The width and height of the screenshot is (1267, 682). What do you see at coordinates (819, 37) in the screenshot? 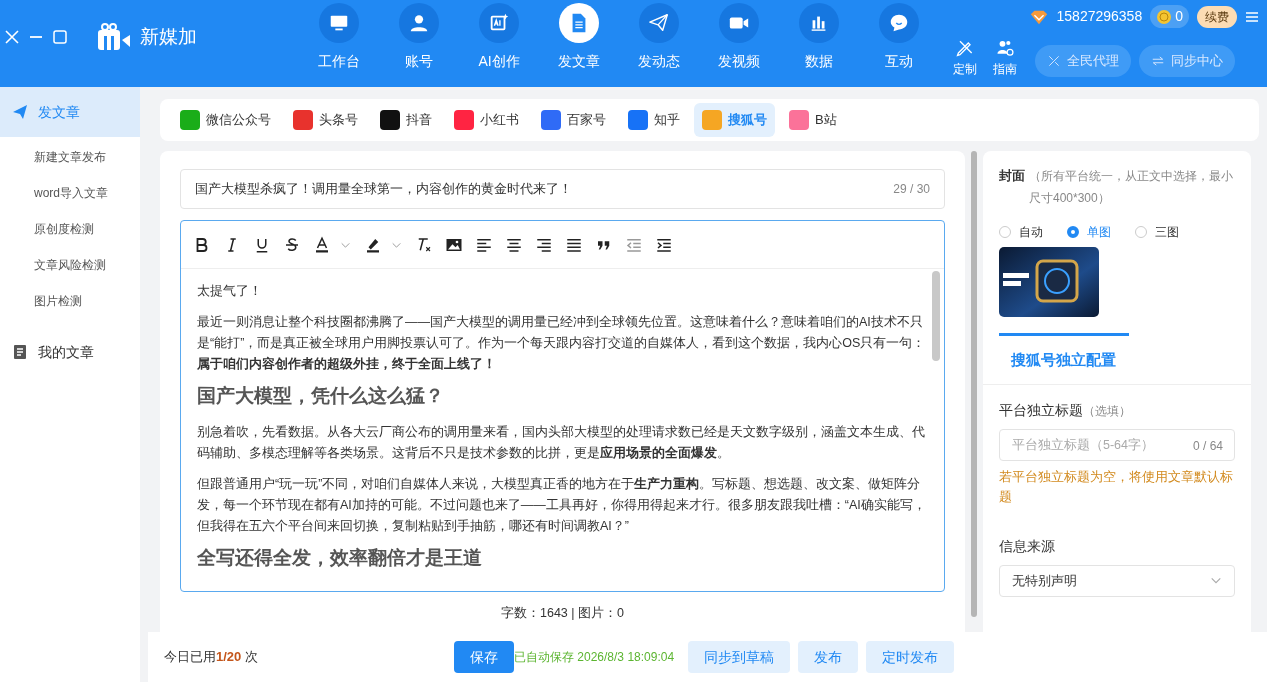
I see `nav-tab: 数据` at bounding box center [819, 37].